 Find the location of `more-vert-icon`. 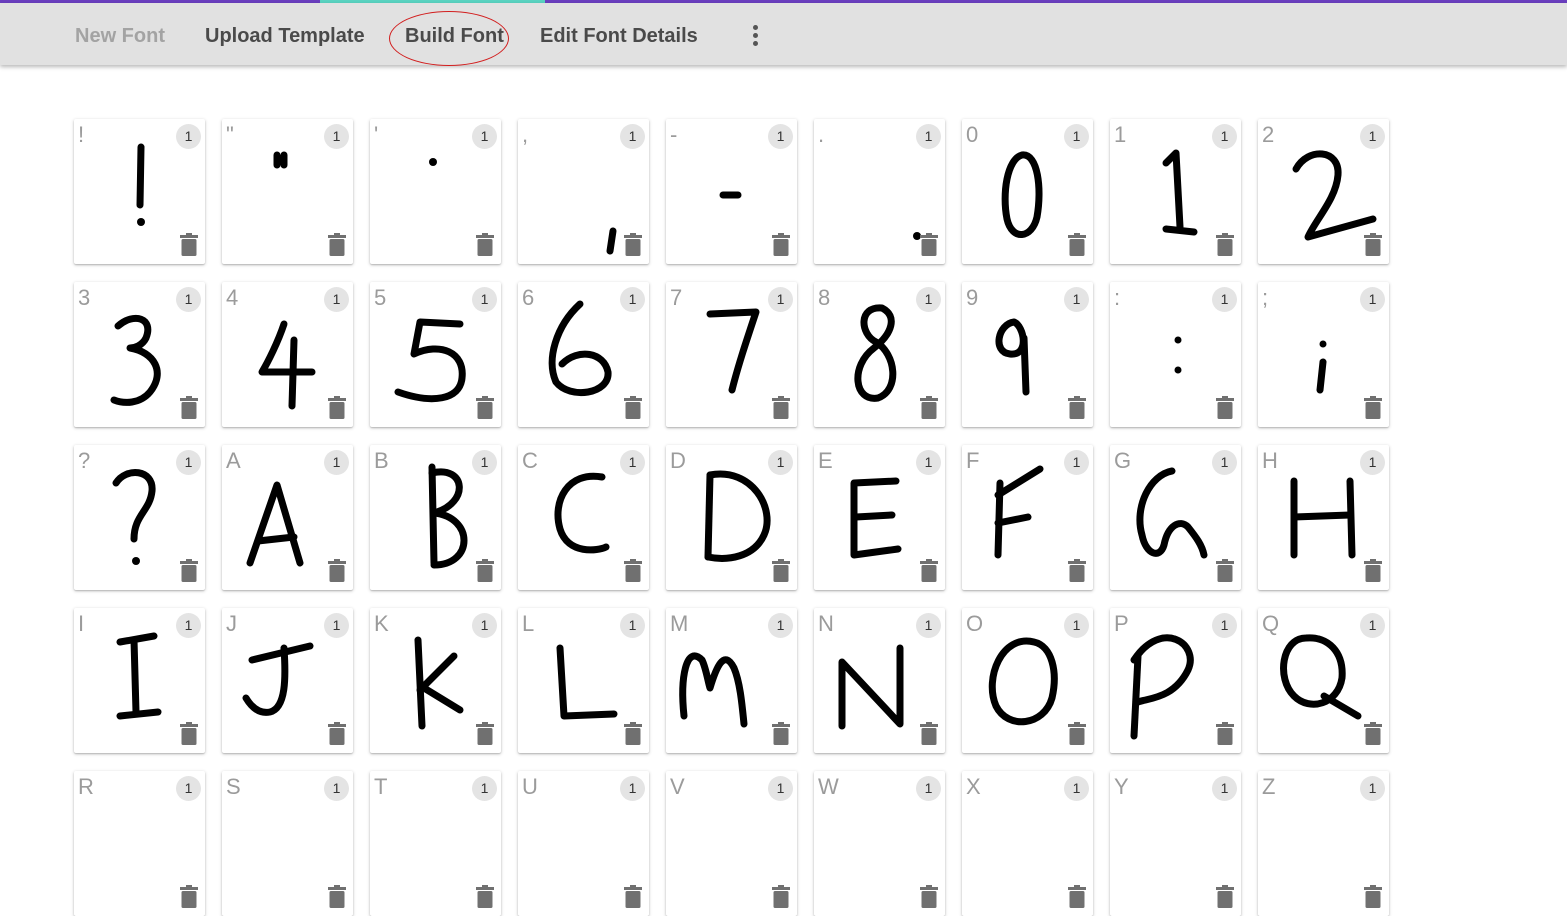

more-vert-icon is located at coordinates (755, 36).